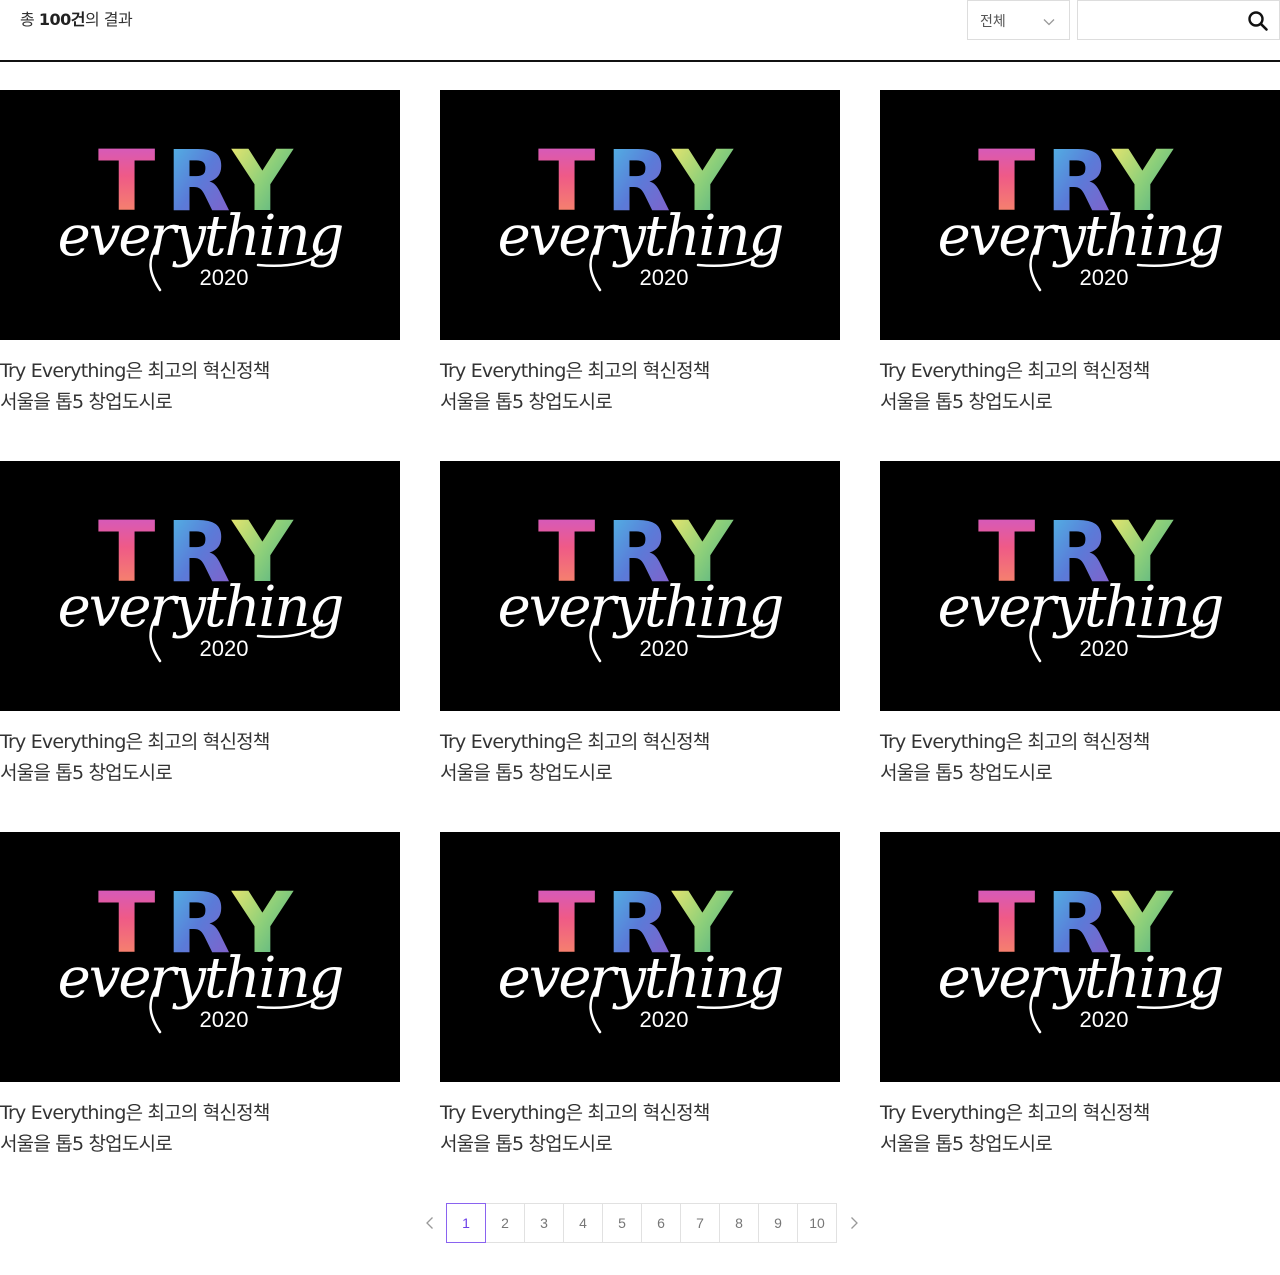 Image resolution: width=1280 pixels, height=1275 pixels. Describe the element at coordinates (1018, 20) in the screenshot. I see `category-filter-select: 전체` at that location.